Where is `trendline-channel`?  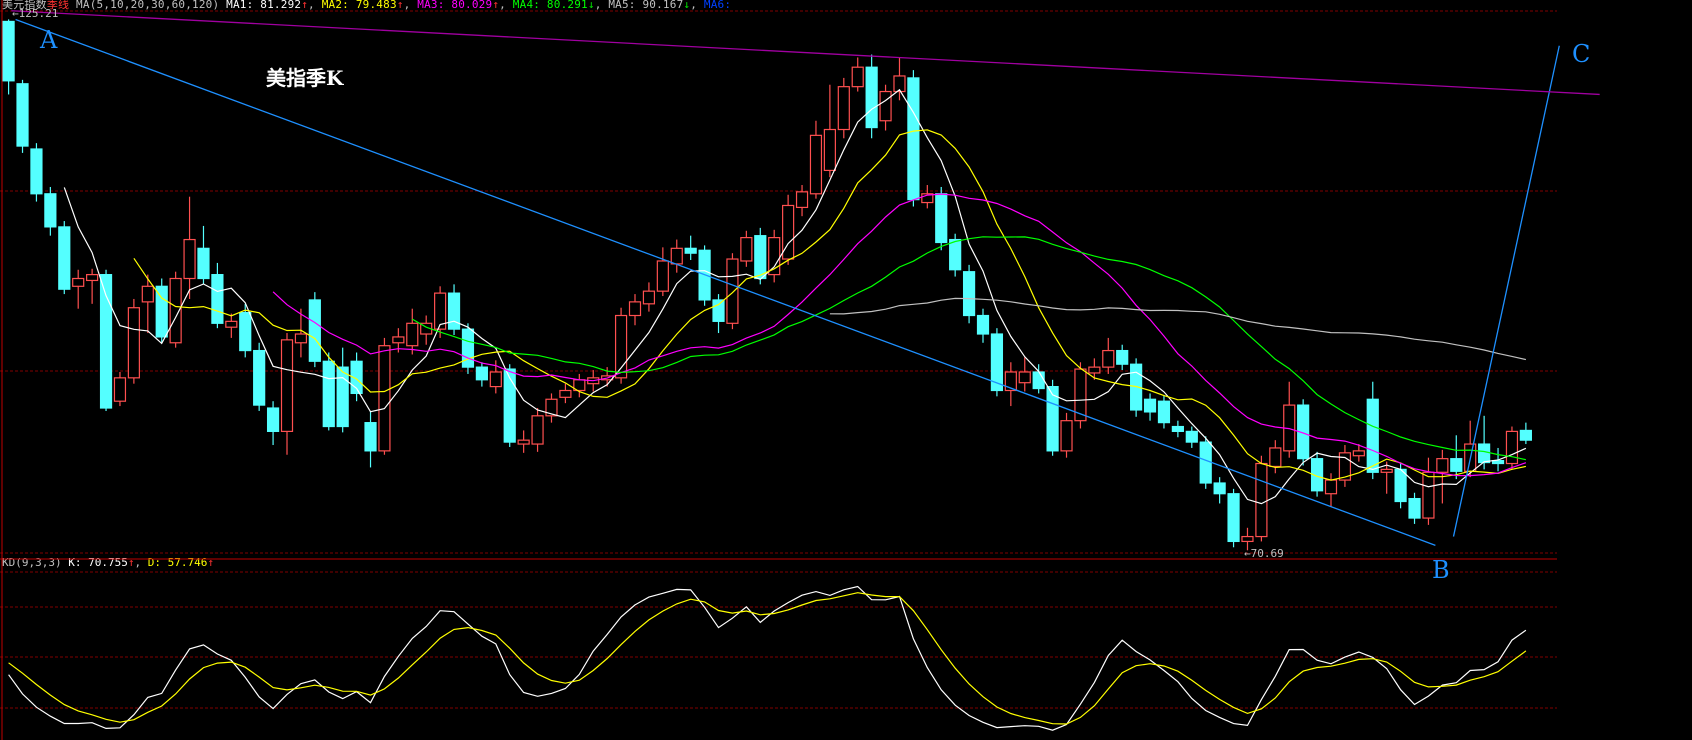 trendline-channel is located at coordinates (805, 53).